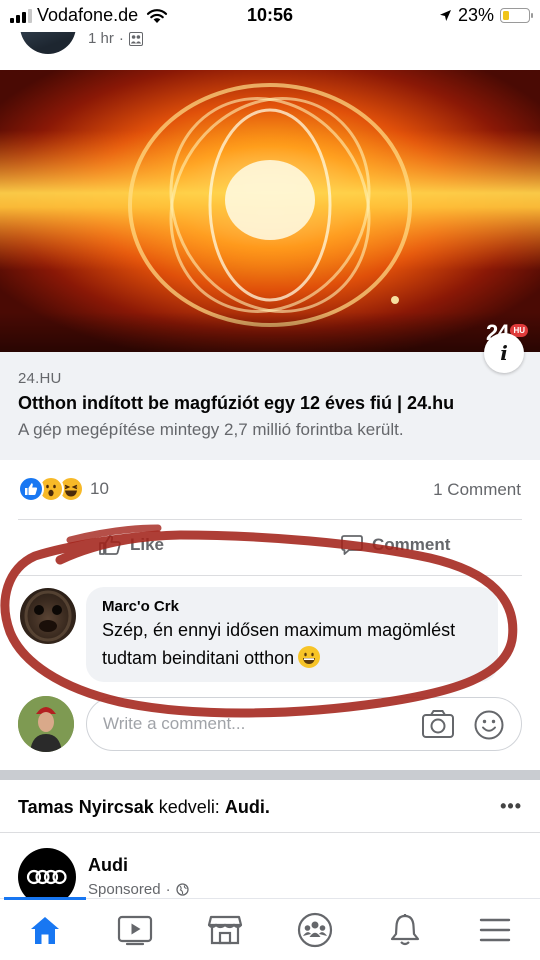 Image resolution: width=540 pixels, height=960 pixels. What do you see at coordinates (48, 616) in the screenshot?
I see `commenter-avatar` at bounding box center [48, 616].